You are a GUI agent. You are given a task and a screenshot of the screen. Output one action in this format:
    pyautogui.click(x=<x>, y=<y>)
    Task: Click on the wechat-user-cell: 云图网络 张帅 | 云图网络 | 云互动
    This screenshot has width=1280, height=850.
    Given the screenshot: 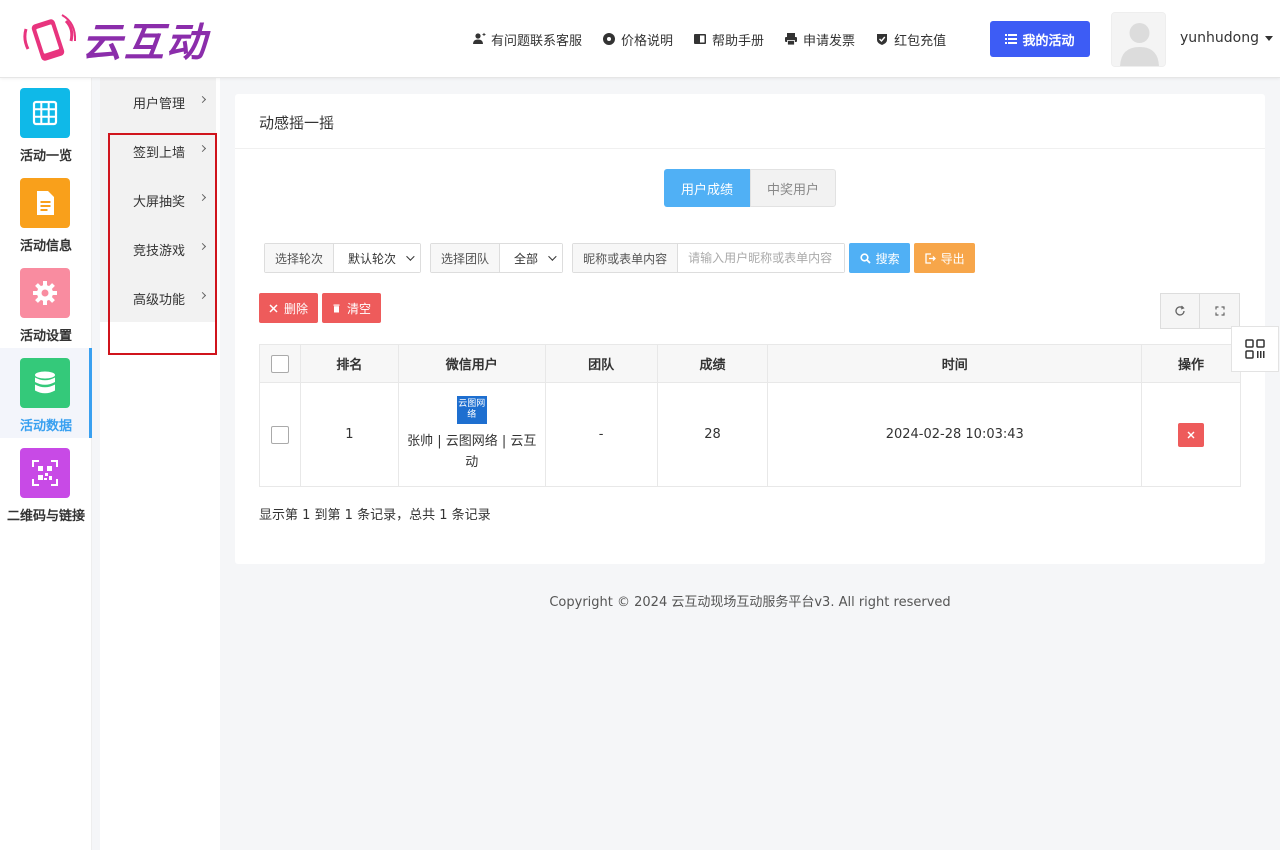 What is the action you would take?
    pyautogui.click(x=471, y=434)
    